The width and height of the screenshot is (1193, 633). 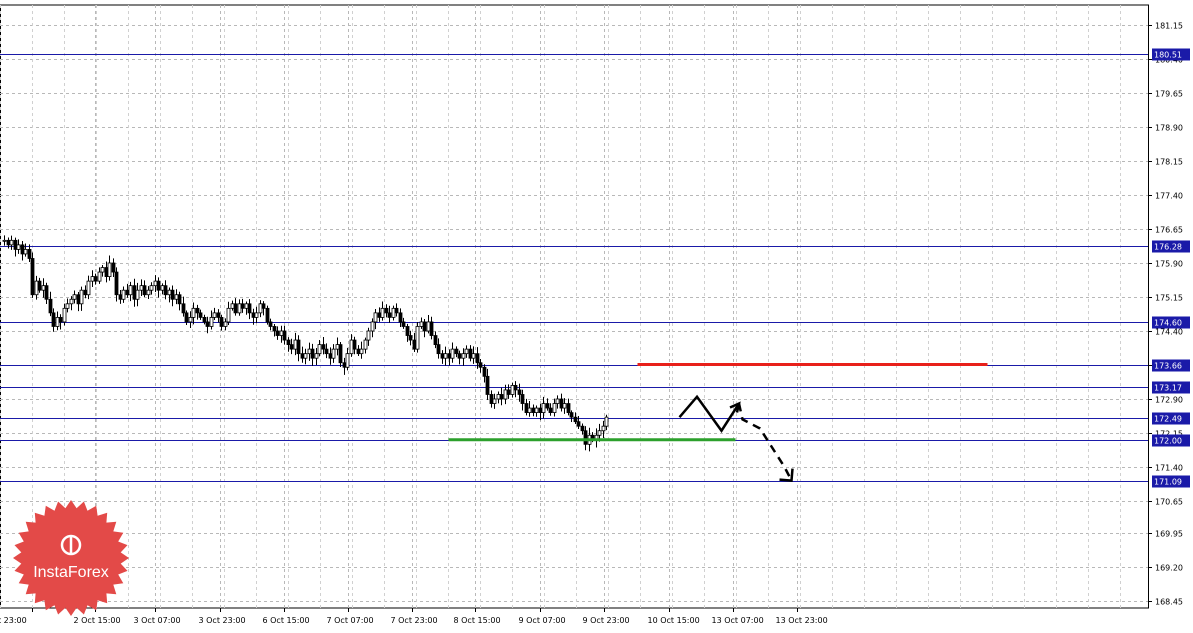 What do you see at coordinates (1168, 419) in the screenshot?
I see `level-badge-label: 172.49` at bounding box center [1168, 419].